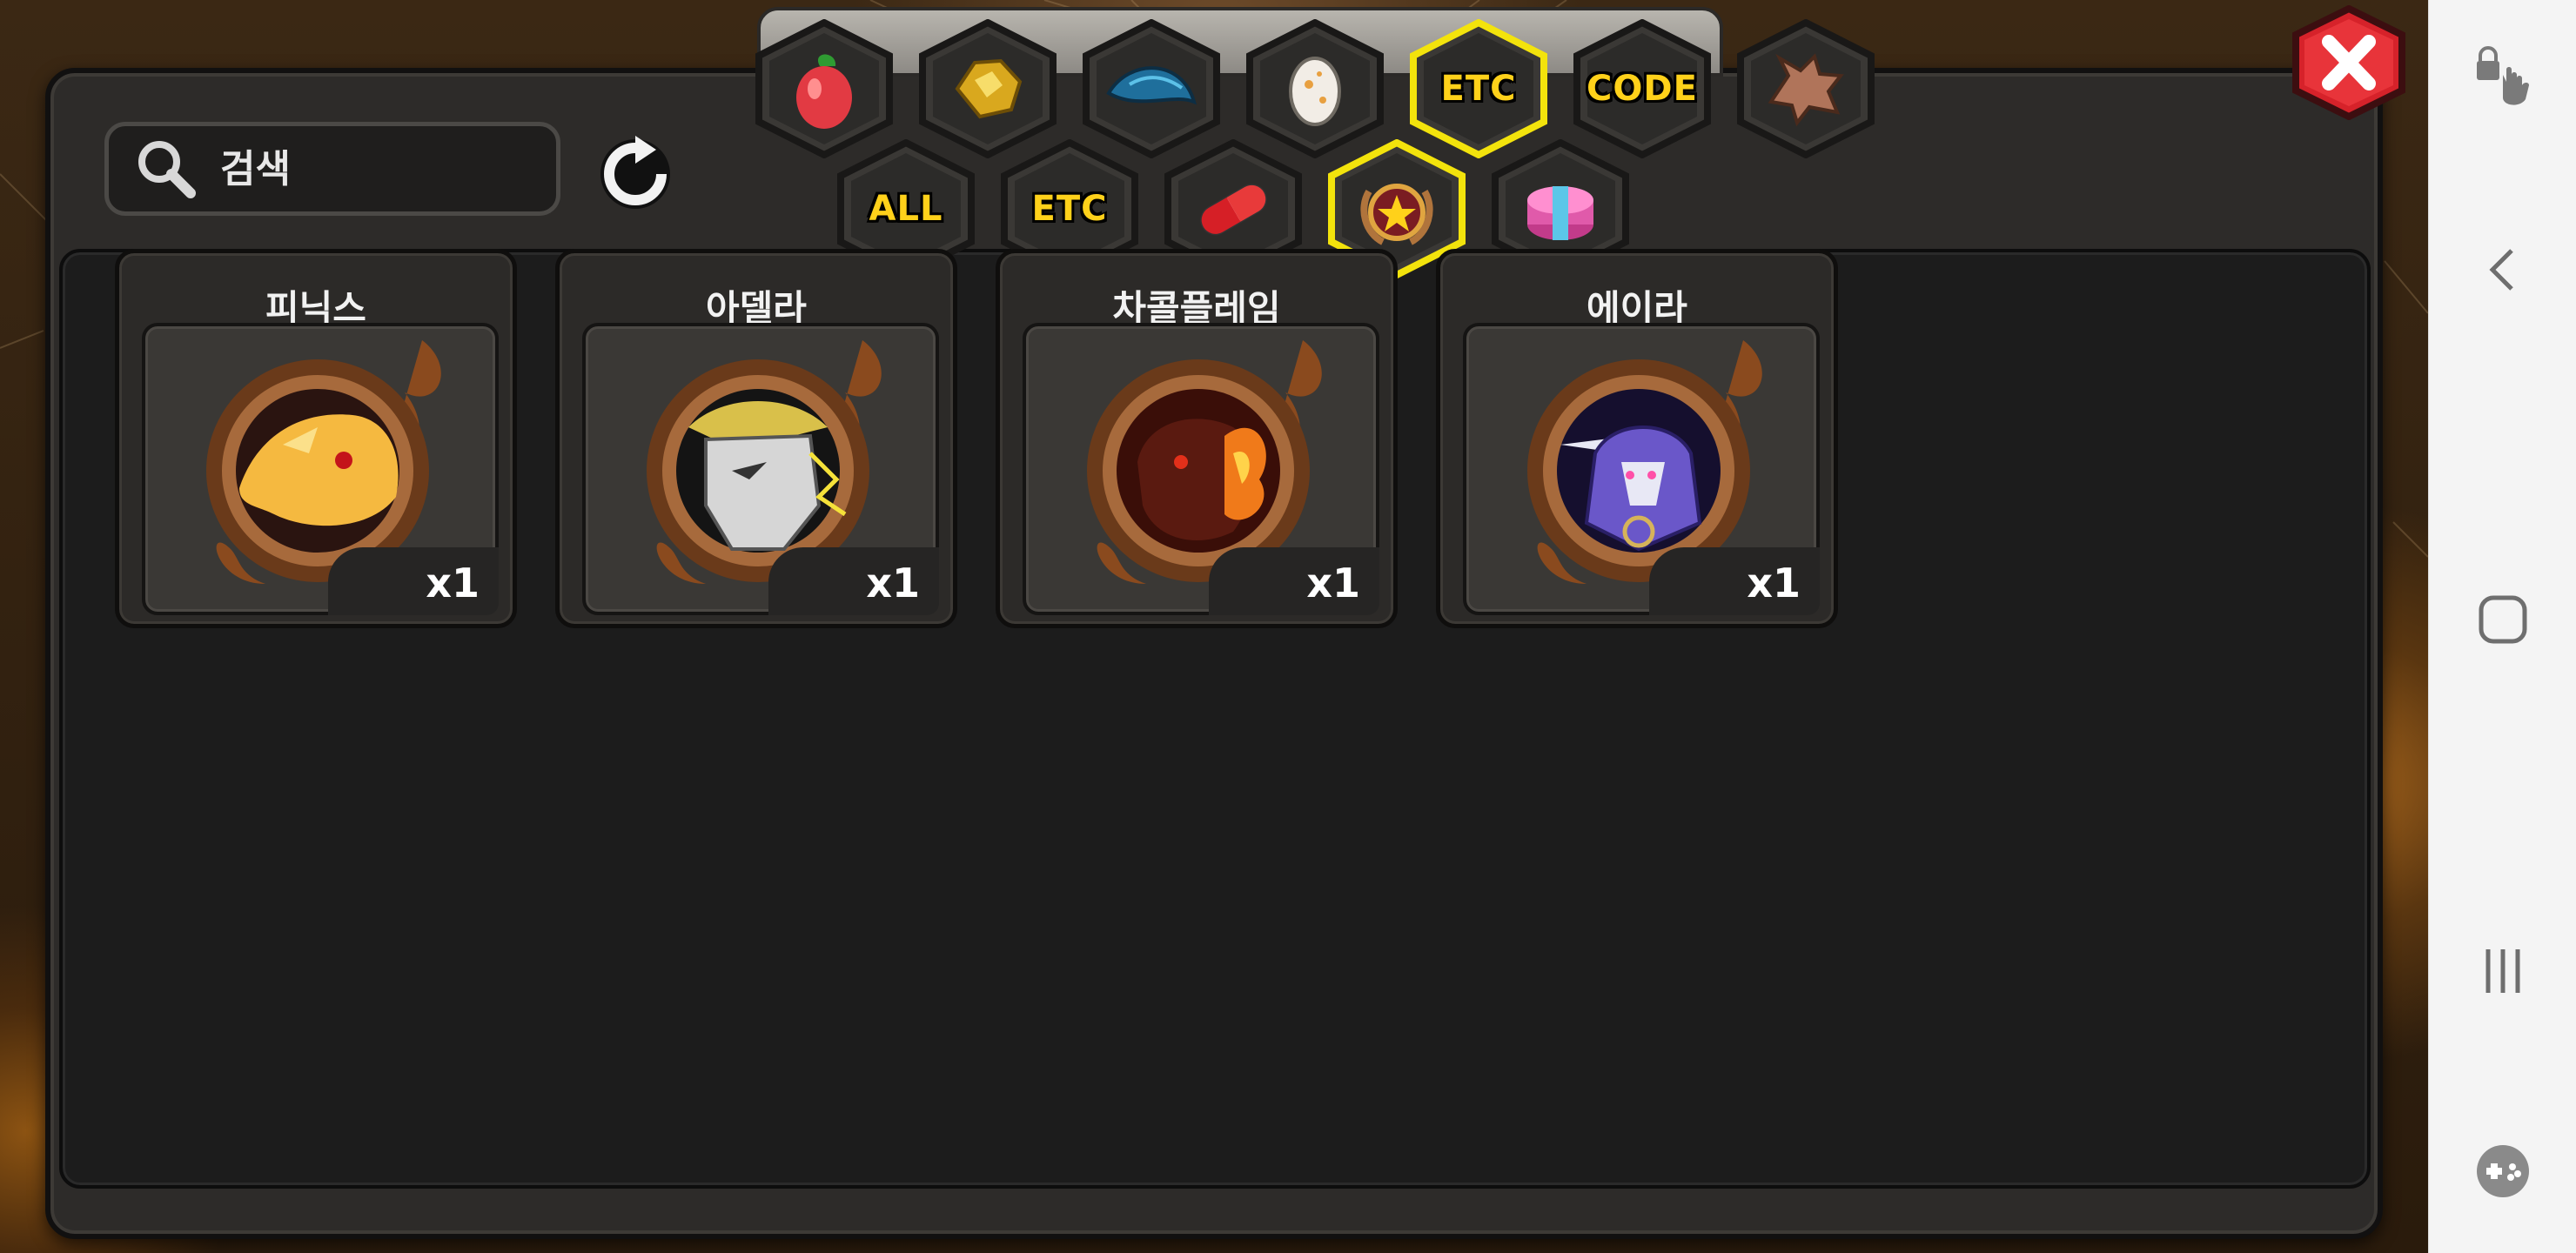 This screenshot has height=1253, width=2576. Describe the element at coordinates (1560, 213) in the screenshot. I see `gift-box-icon` at that location.